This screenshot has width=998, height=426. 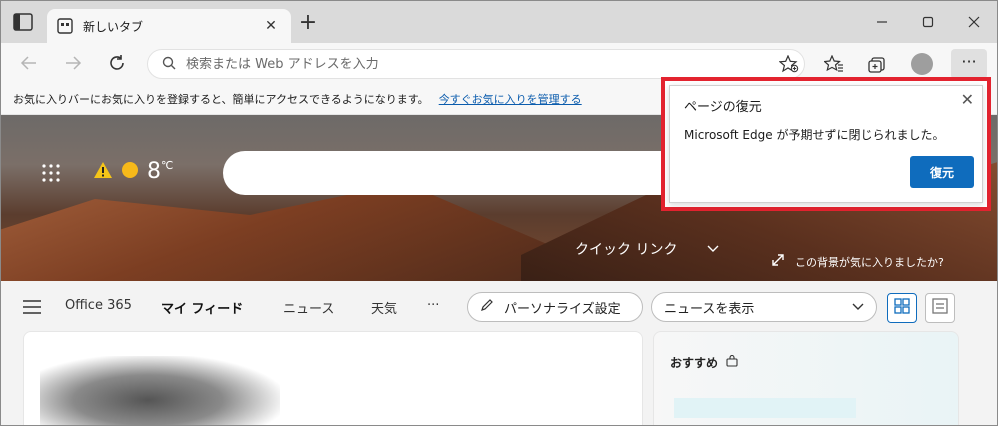 I want to click on favorites-icon, so click(x=834, y=64).